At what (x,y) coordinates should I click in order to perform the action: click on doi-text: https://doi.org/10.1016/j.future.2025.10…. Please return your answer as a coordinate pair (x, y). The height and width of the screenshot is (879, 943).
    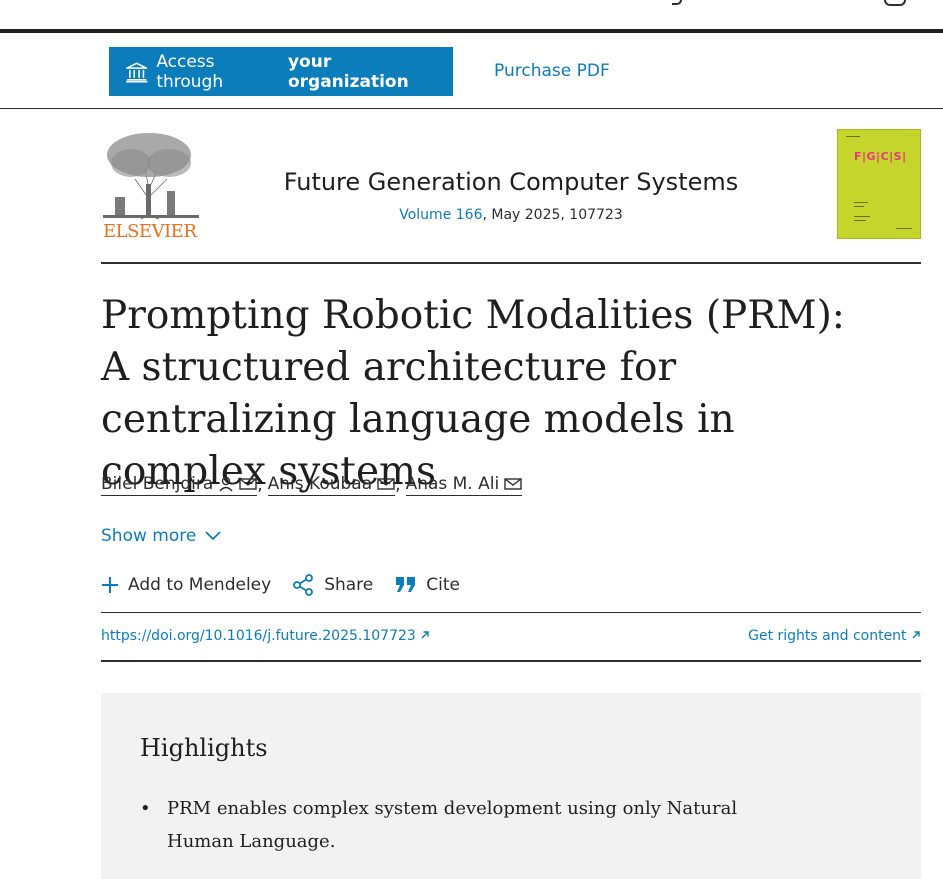
    Looking at the image, I should click on (258, 636).